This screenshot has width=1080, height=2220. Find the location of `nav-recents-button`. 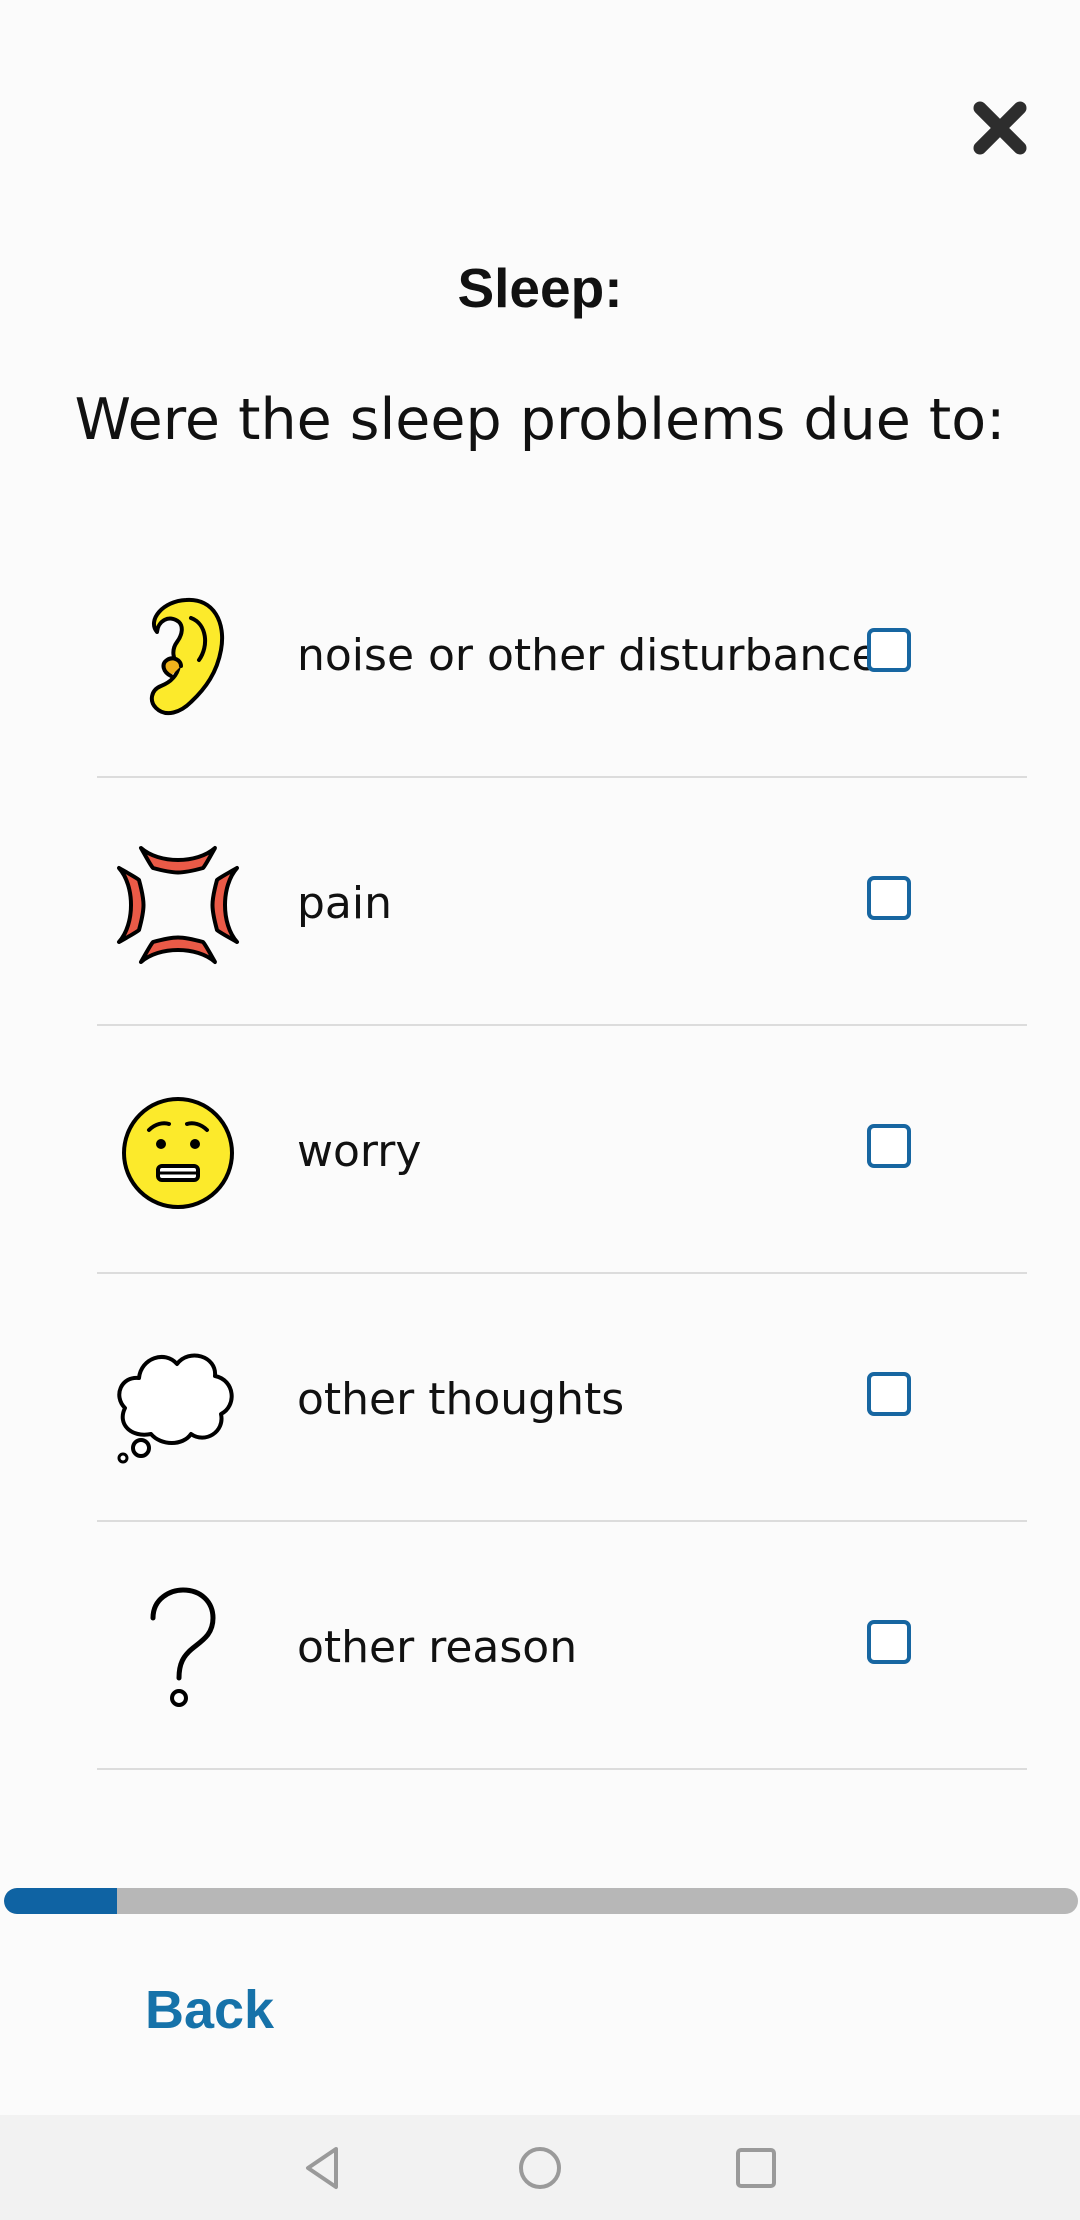

nav-recents-button is located at coordinates (756, 2168).